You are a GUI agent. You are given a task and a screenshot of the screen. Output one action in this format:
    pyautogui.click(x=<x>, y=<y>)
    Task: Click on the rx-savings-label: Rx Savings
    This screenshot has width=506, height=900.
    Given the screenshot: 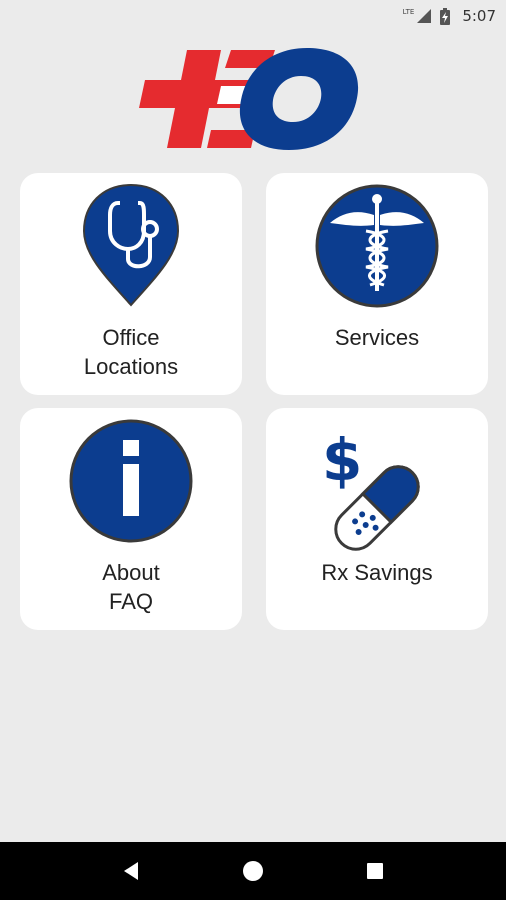 What is the action you would take?
    pyautogui.click(x=377, y=572)
    